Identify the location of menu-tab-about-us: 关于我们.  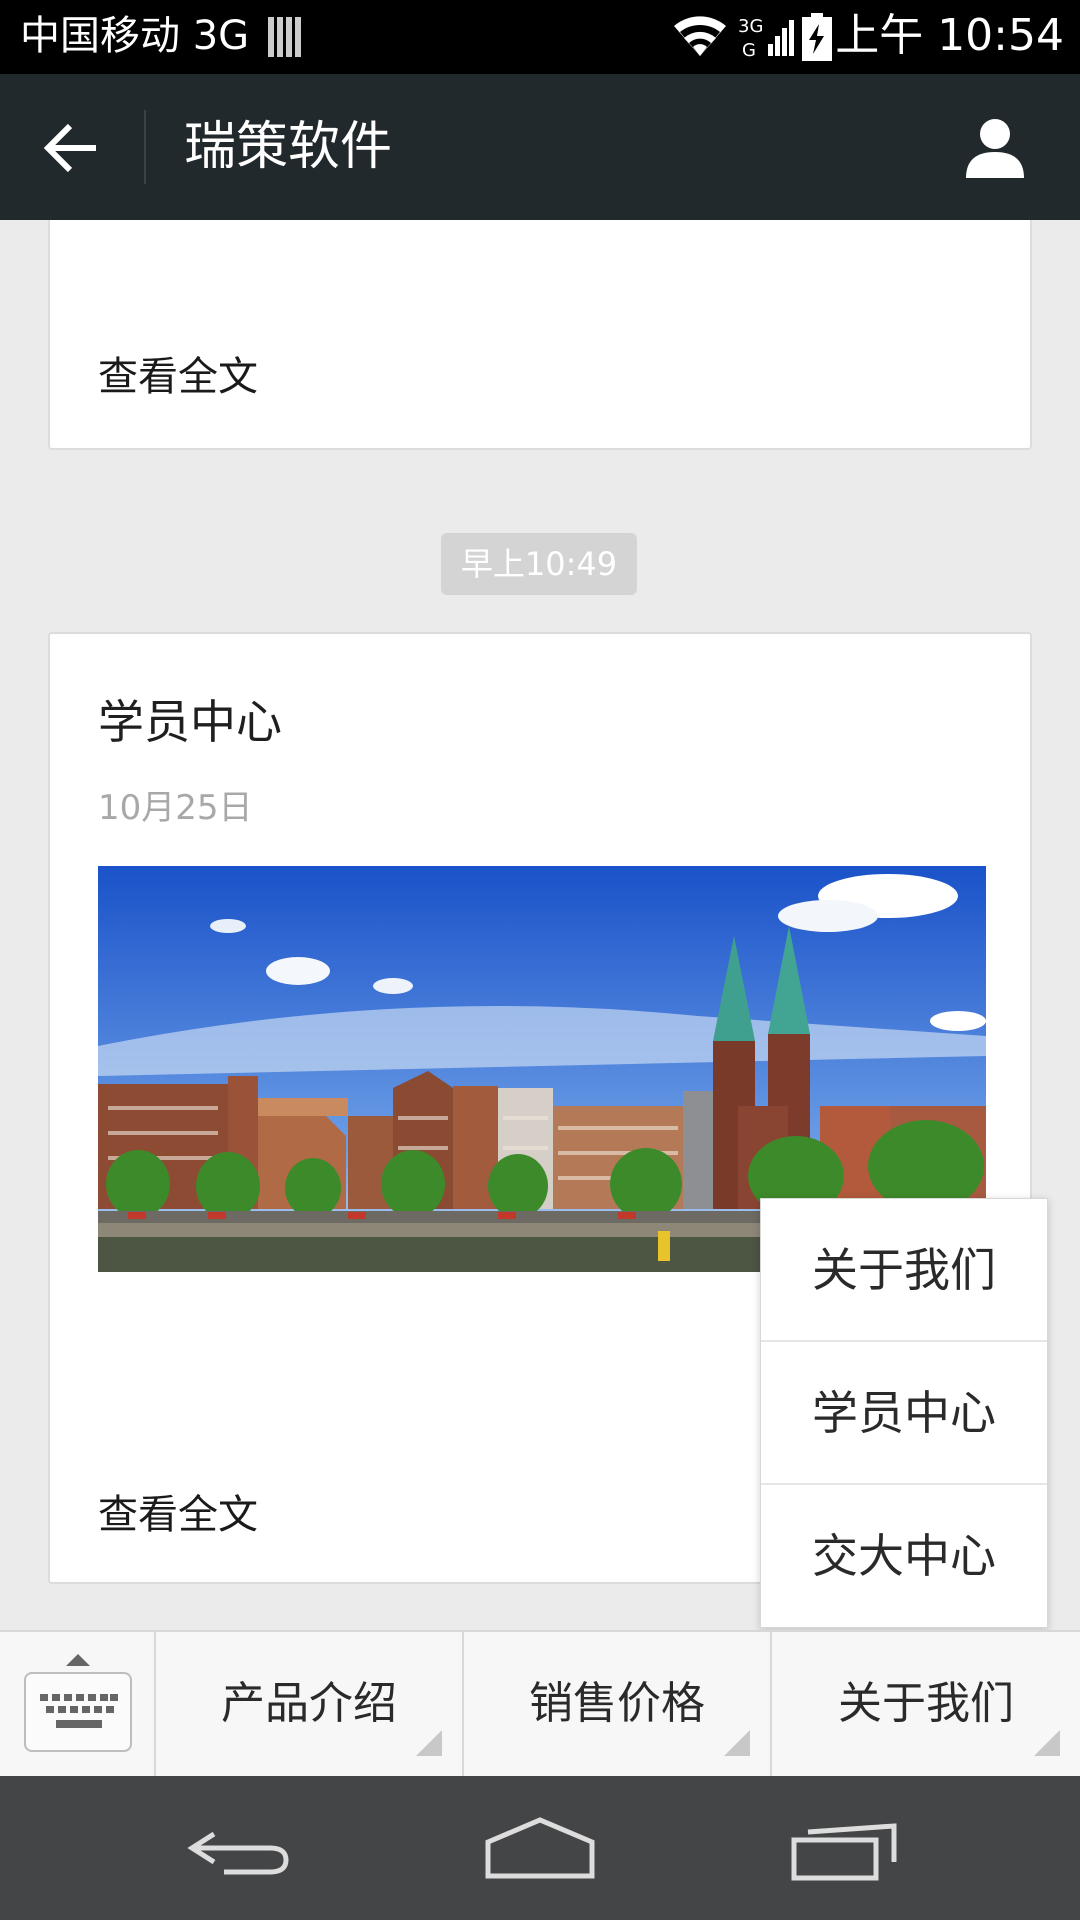
(926, 1704).